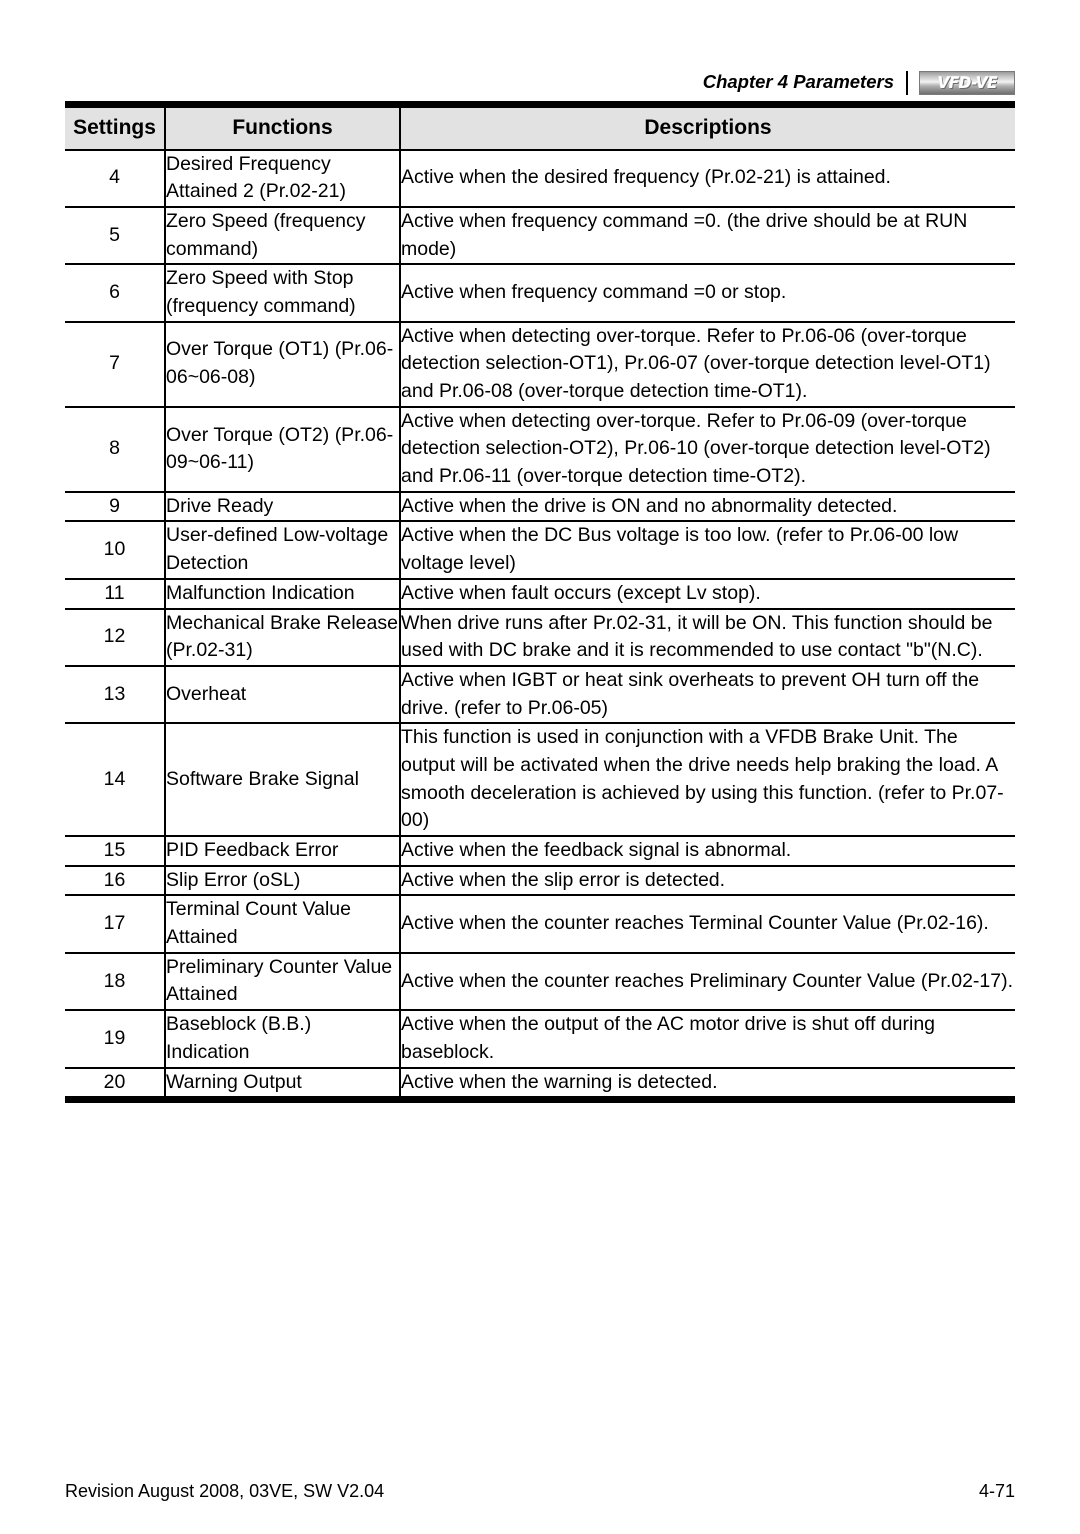 The height and width of the screenshot is (1534, 1080). Describe the element at coordinates (282, 981) in the screenshot. I see `cell-function-name: Preliminary Counter Value Attained` at that location.